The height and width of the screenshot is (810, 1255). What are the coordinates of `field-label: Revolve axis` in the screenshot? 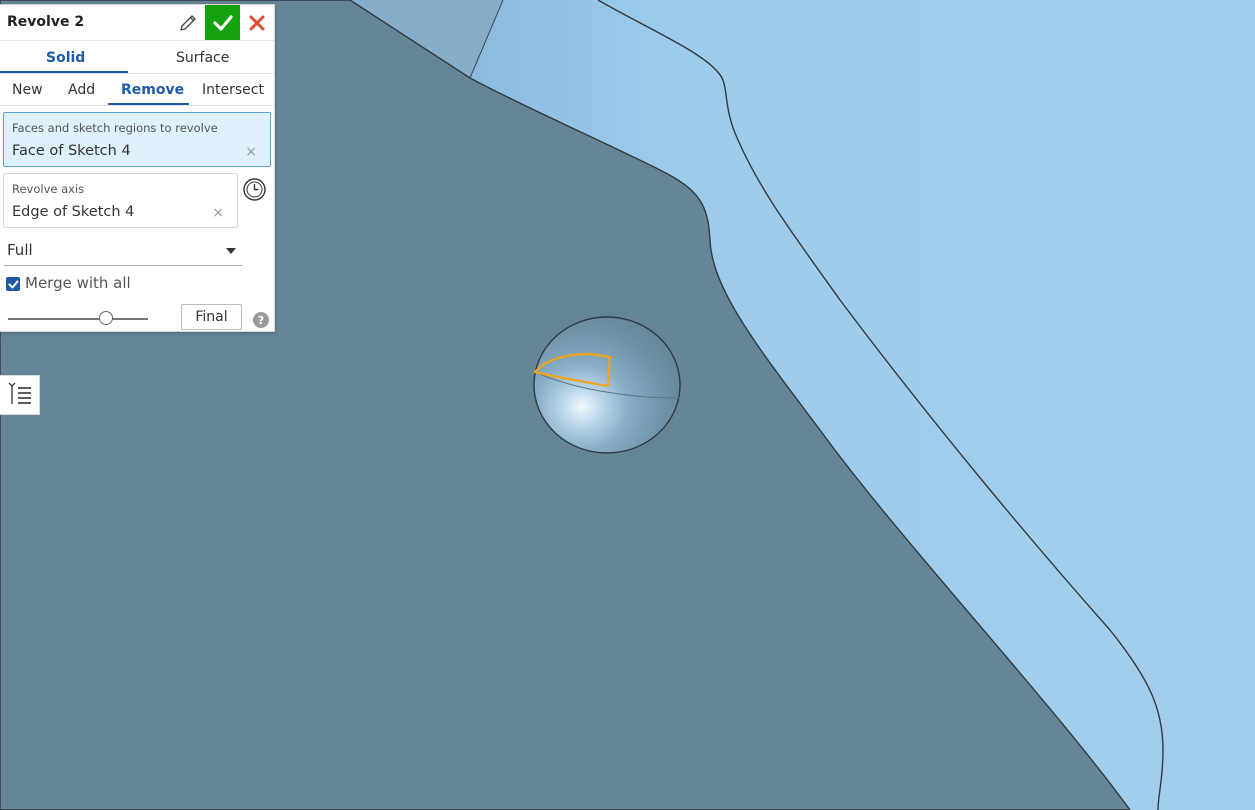 It's located at (48, 189).